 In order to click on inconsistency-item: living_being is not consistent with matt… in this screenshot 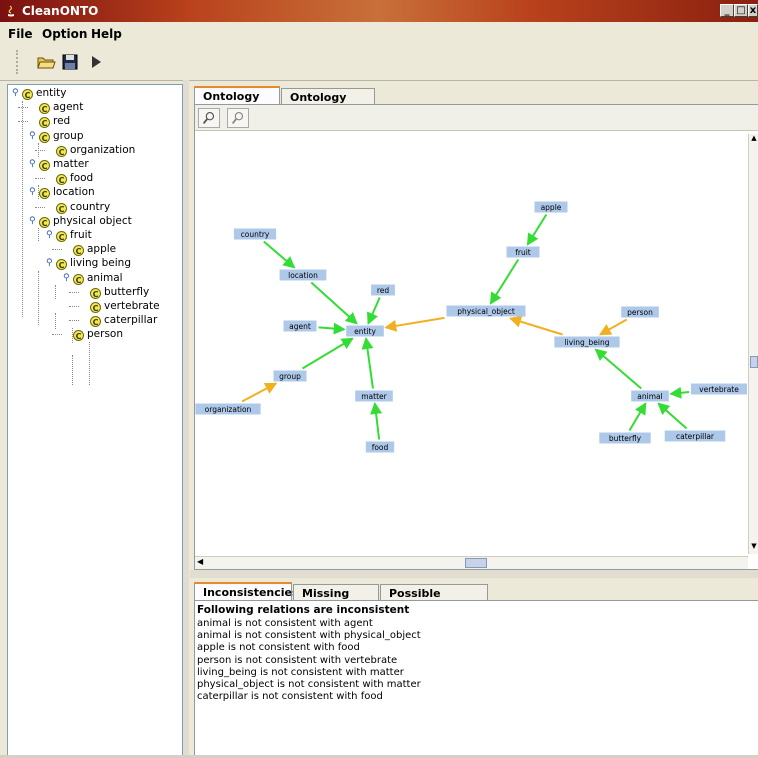, I will do `click(300, 672)`.